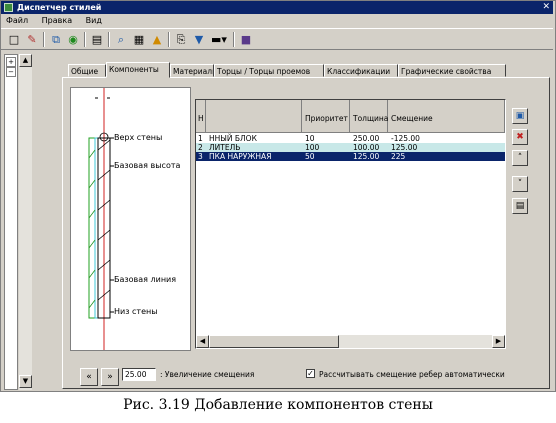 The width and height of the screenshot is (556, 423). What do you see at coordinates (94, 20) in the screenshot?
I see `menu-view: Вид` at bounding box center [94, 20].